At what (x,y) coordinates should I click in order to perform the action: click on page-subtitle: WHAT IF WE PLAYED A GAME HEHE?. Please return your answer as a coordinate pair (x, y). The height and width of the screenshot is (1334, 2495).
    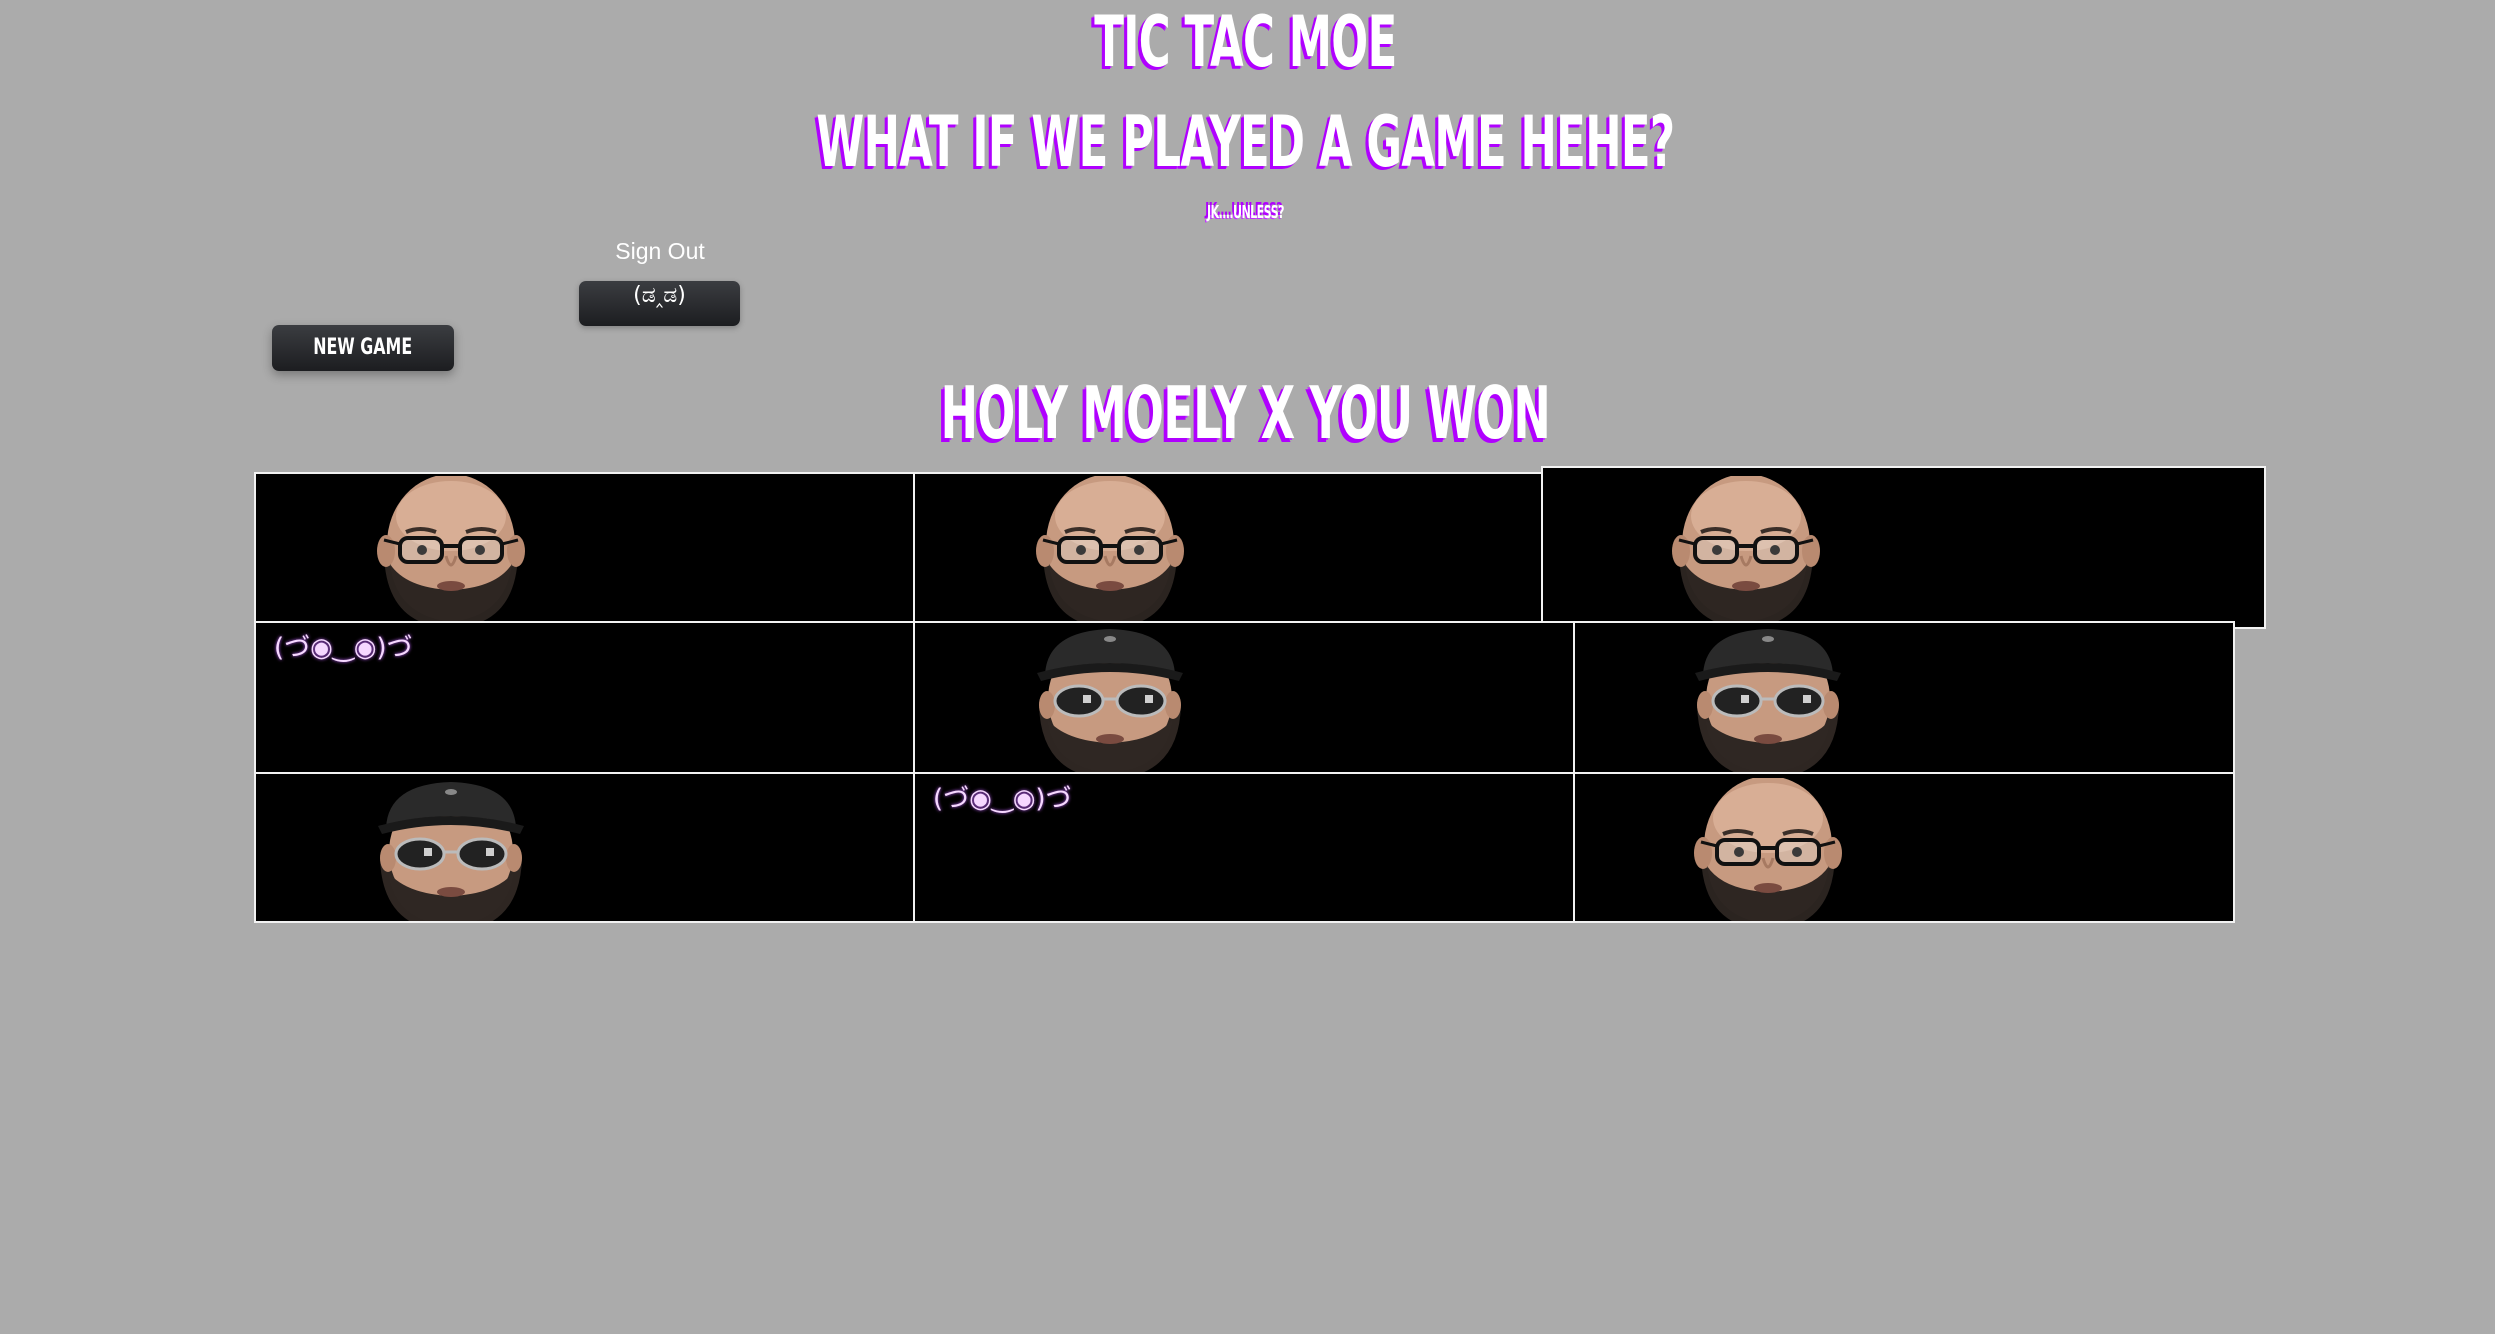
    Looking at the image, I should click on (1245, 142).